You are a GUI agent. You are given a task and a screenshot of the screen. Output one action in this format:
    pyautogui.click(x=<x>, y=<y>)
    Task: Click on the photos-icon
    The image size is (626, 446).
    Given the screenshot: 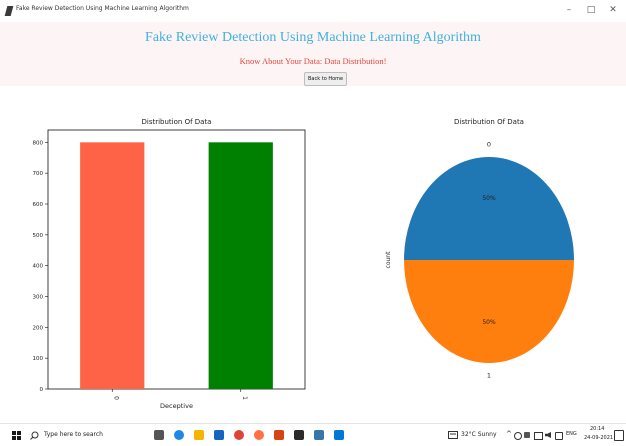 What is the action you would take?
    pyautogui.click(x=339, y=435)
    